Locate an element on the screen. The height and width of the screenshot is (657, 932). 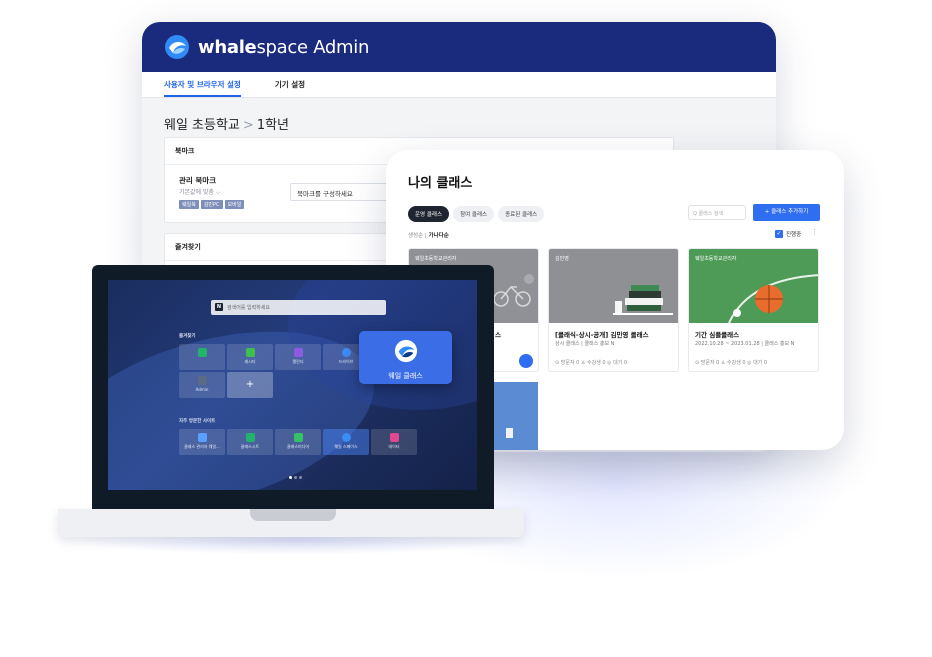
admin-icon is located at coordinates (202, 380).